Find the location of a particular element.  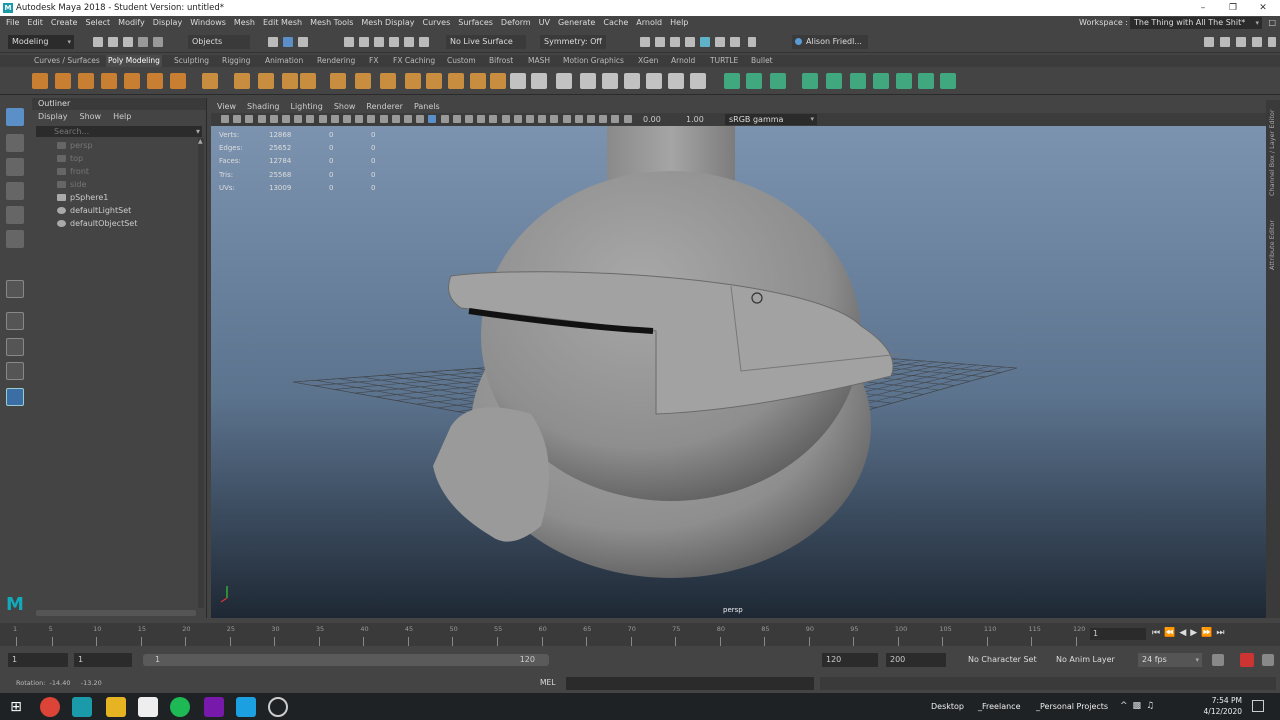

viewport-menu-view: View is located at coordinates (226, 106).